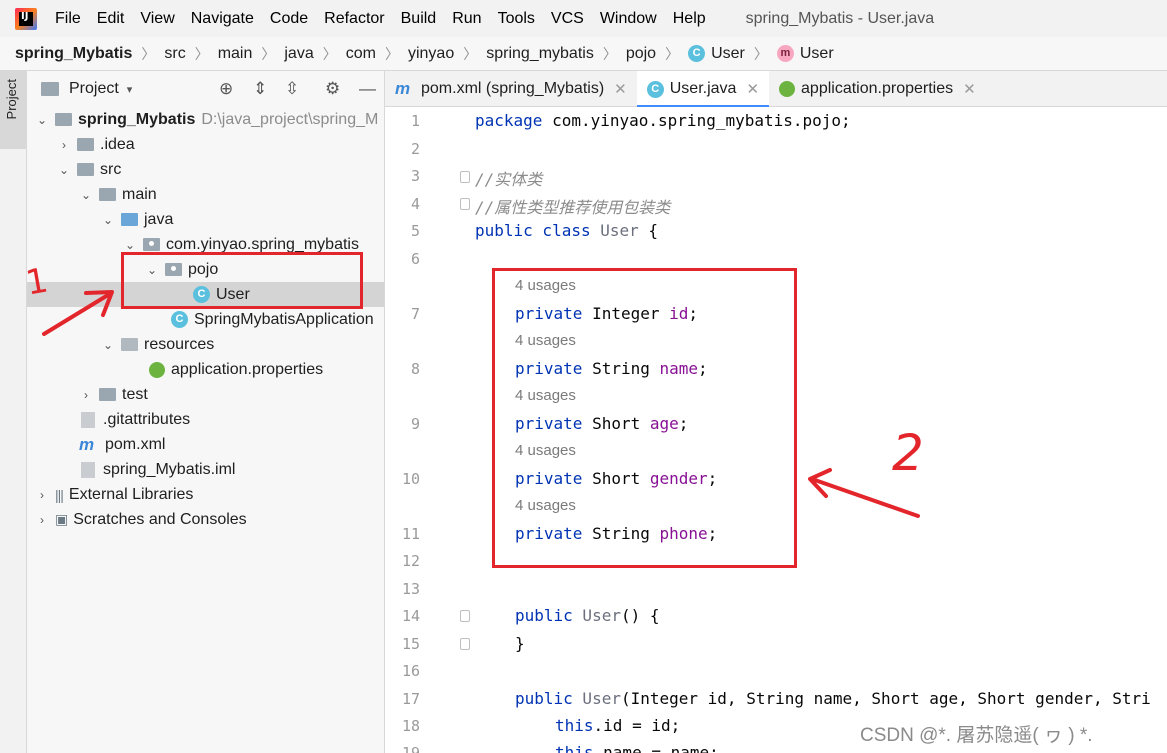 This screenshot has width=1167, height=753. What do you see at coordinates (169, 469) in the screenshot?
I see `tree-item-label: spring_Mybatis.iml` at bounding box center [169, 469].